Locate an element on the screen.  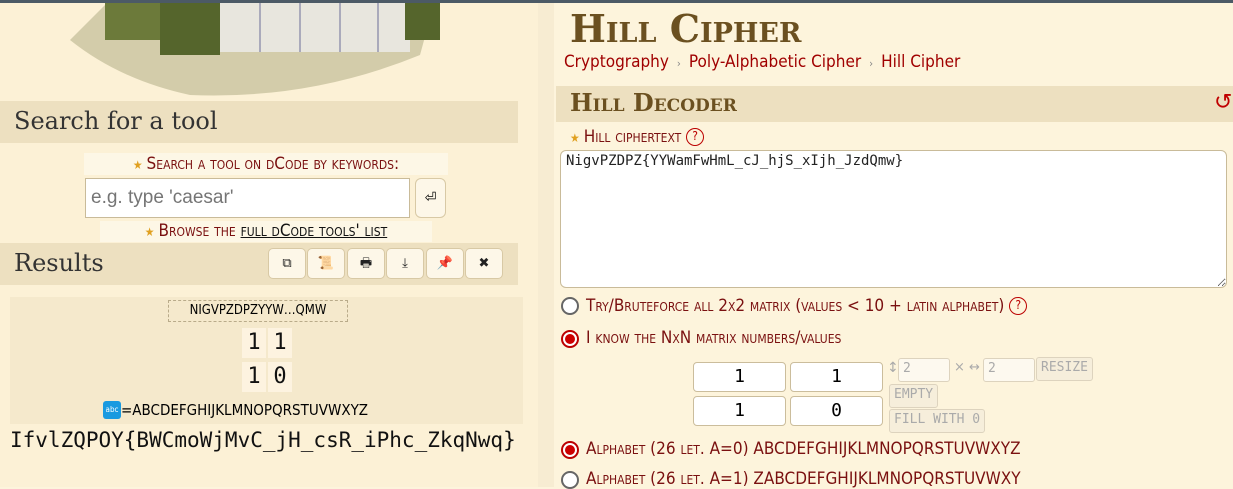
pin-button: 📌 is located at coordinates (445, 263).